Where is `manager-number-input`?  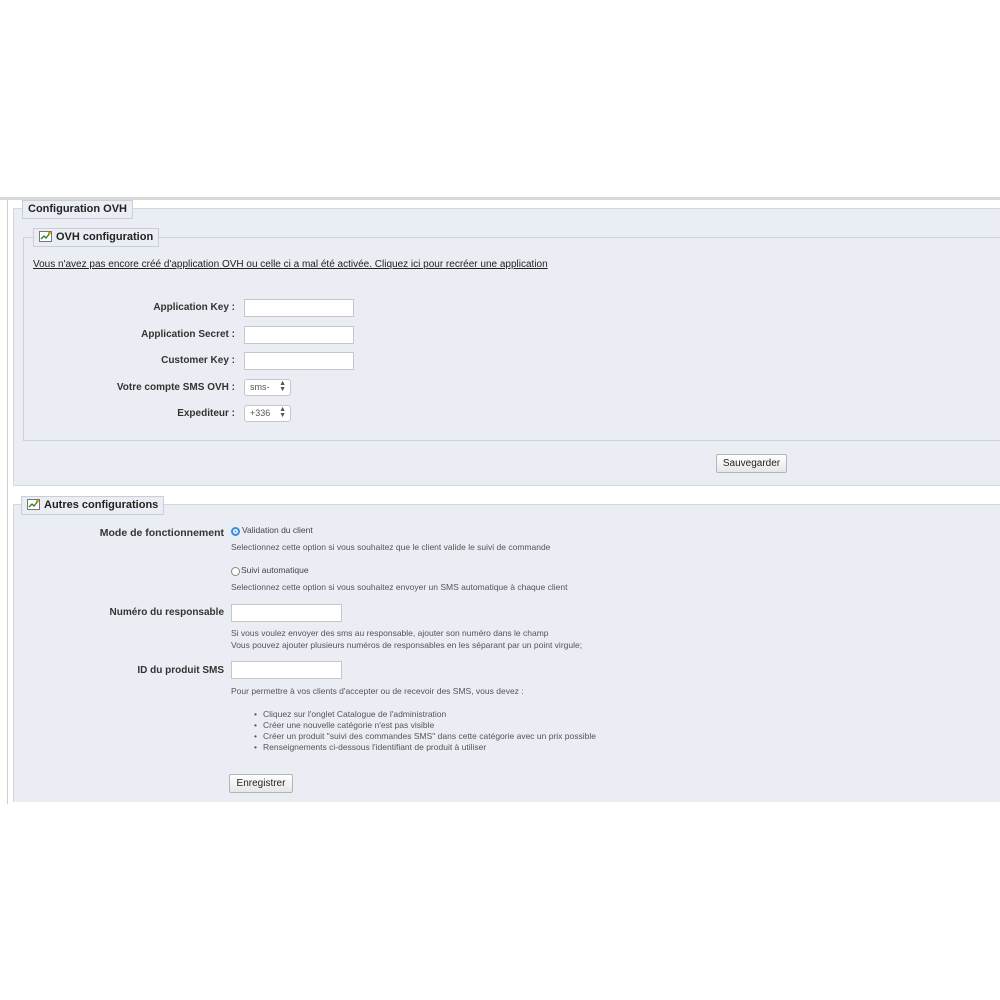
manager-number-input is located at coordinates (286, 613).